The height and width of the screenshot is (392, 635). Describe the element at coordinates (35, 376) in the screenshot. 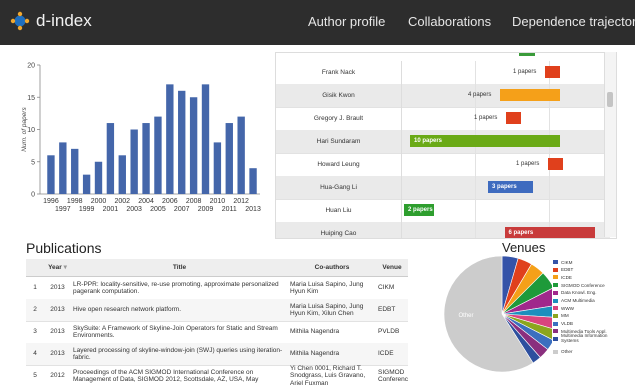

I see `pub-index: 5` at that location.